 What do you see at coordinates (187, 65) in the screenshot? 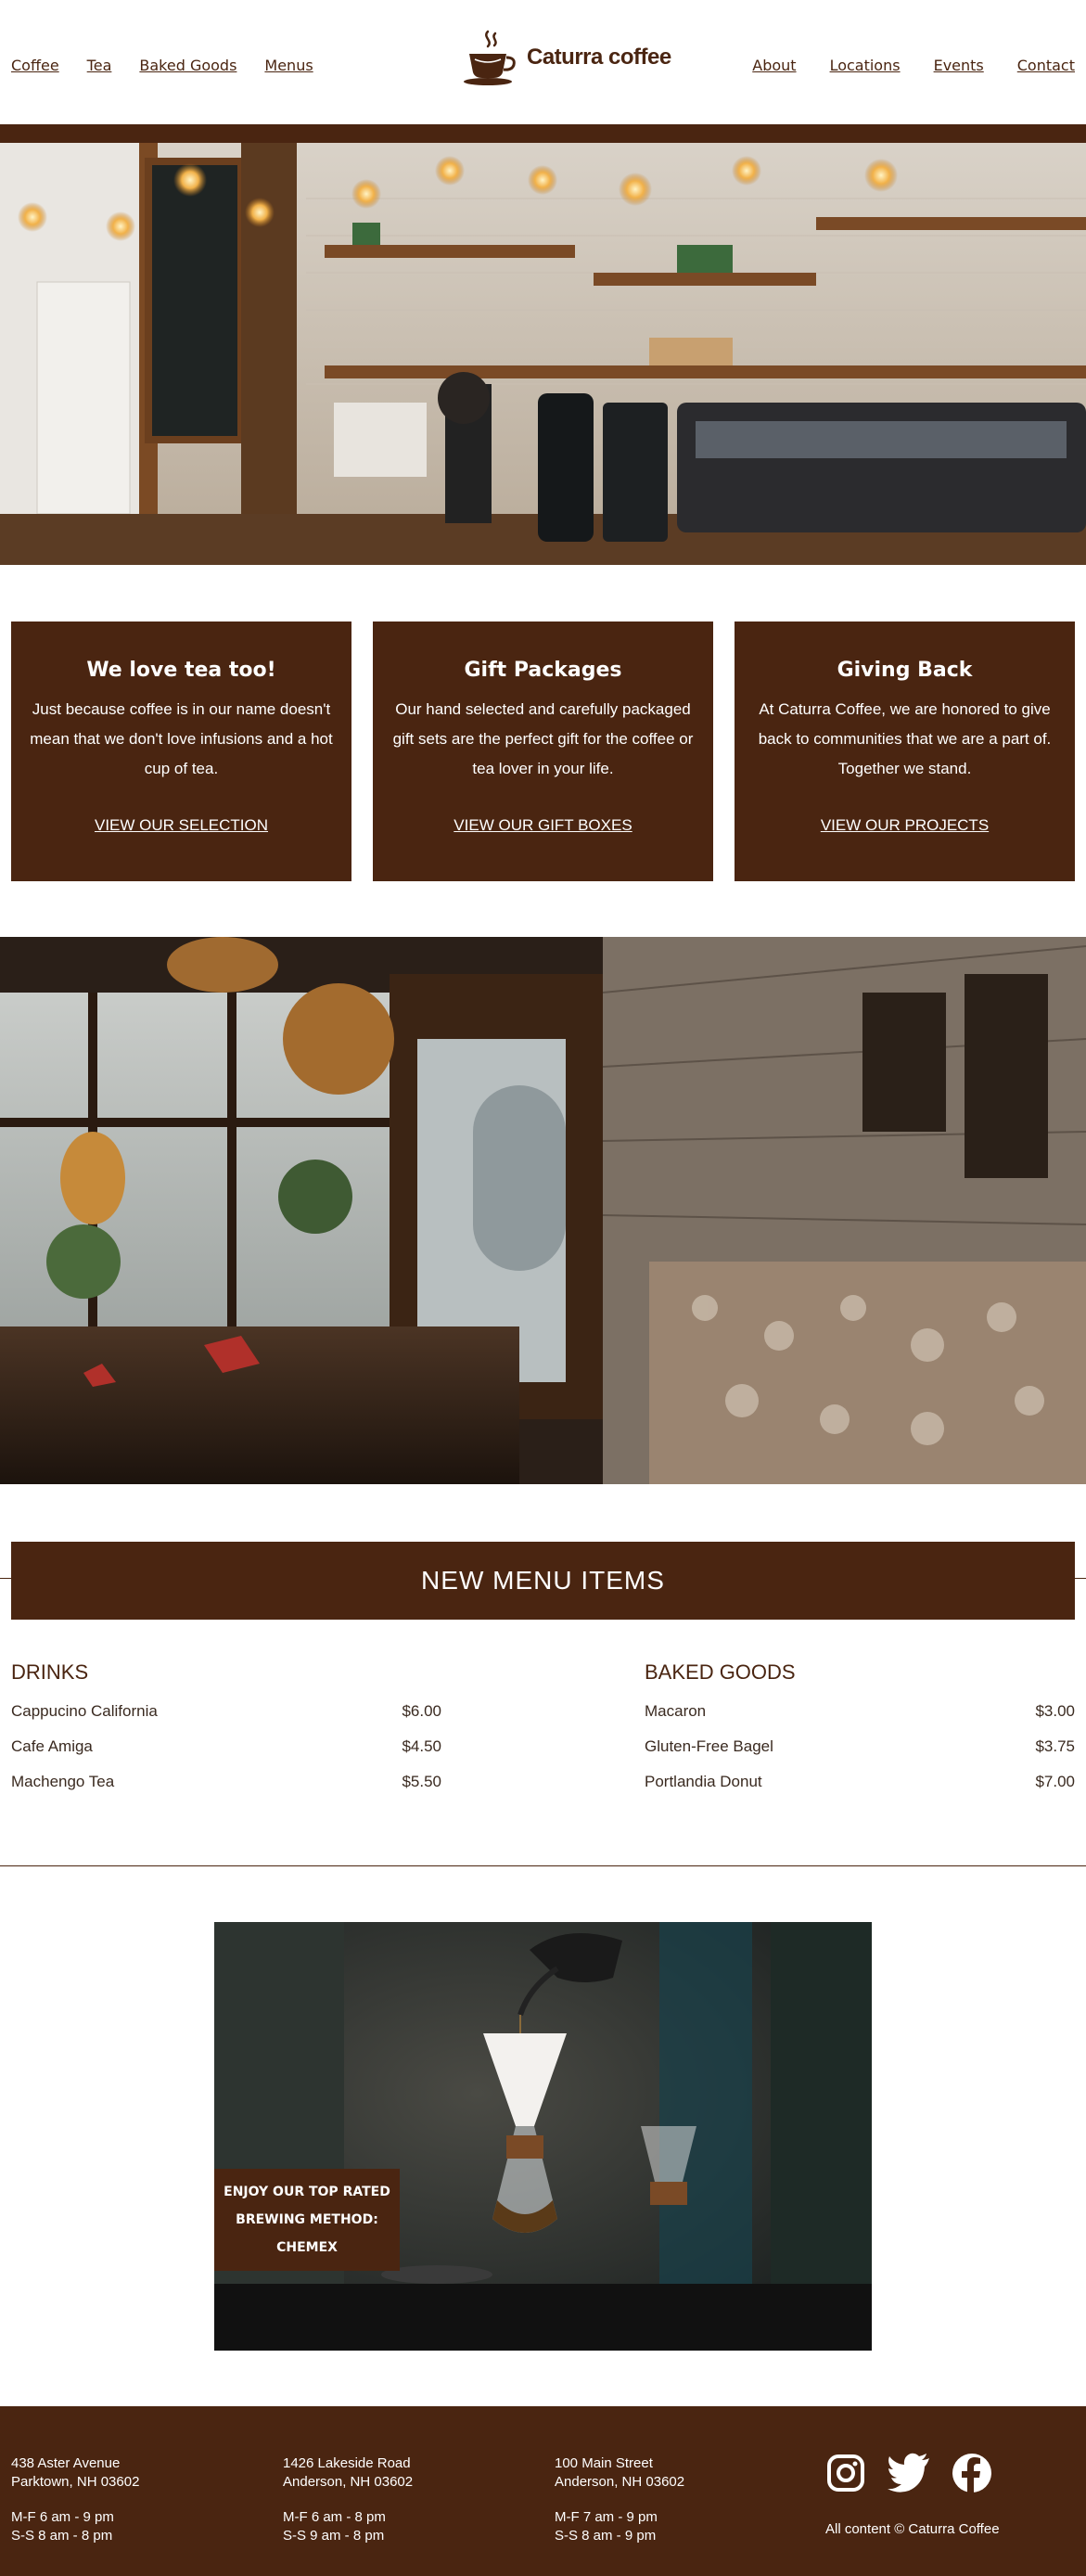
I see `nav-link-baked-goods: Baked Goods` at bounding box center [187, 65].